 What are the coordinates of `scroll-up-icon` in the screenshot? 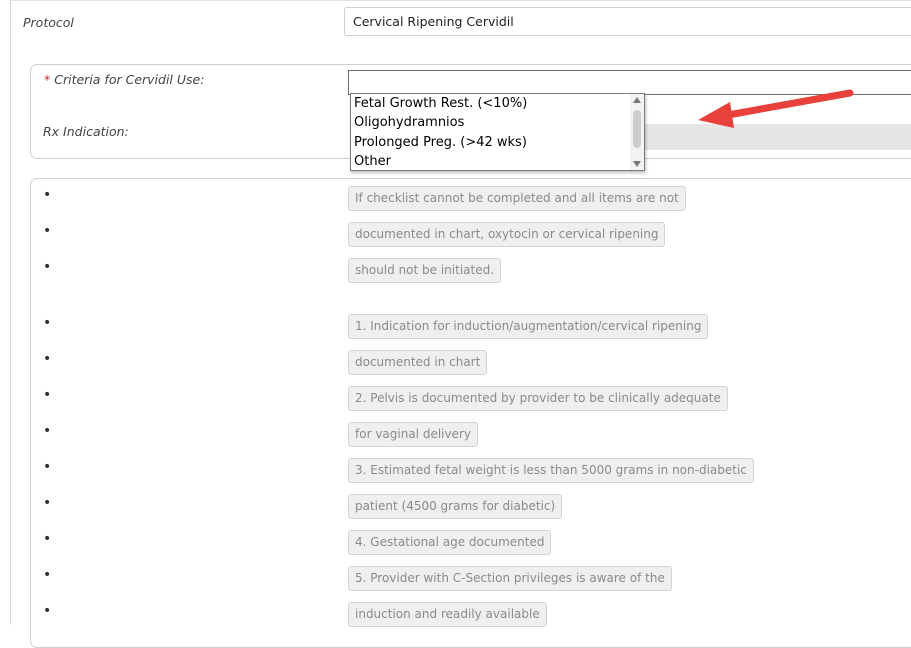 It's located at (637, 100).